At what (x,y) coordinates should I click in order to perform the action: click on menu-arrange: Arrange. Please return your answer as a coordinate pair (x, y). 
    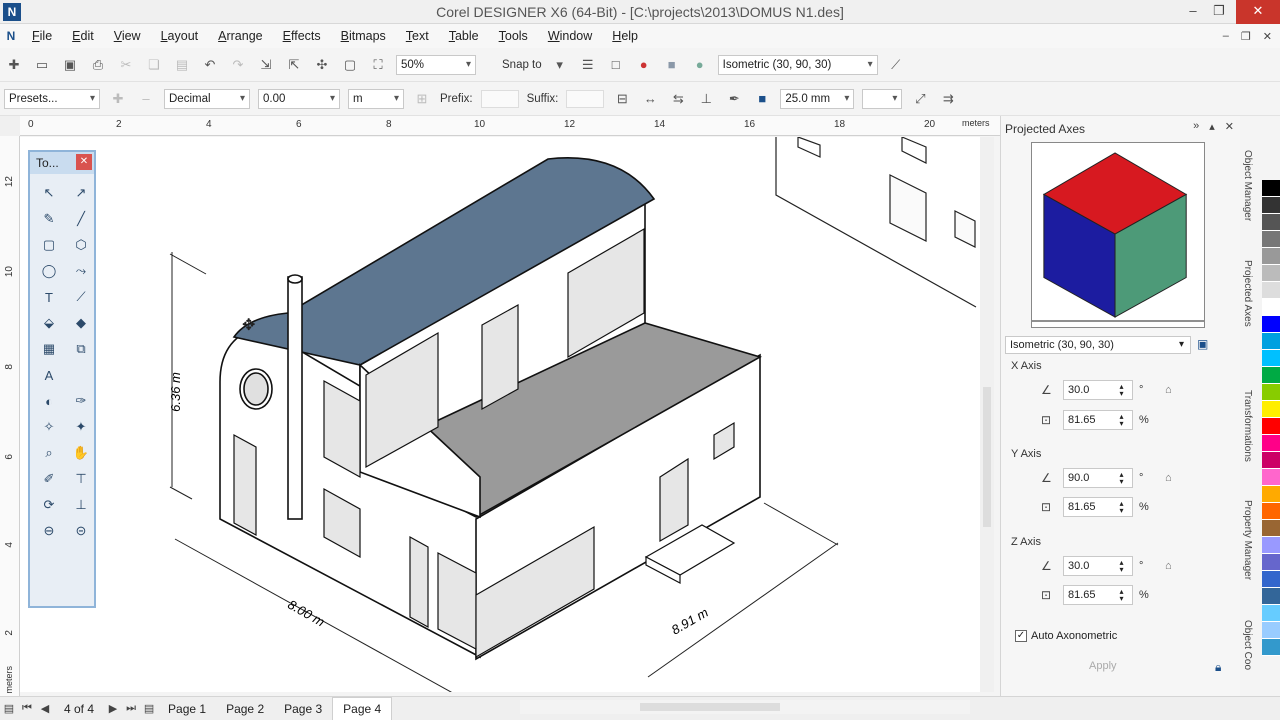
    Looking at the image, I should click on (240, 36).